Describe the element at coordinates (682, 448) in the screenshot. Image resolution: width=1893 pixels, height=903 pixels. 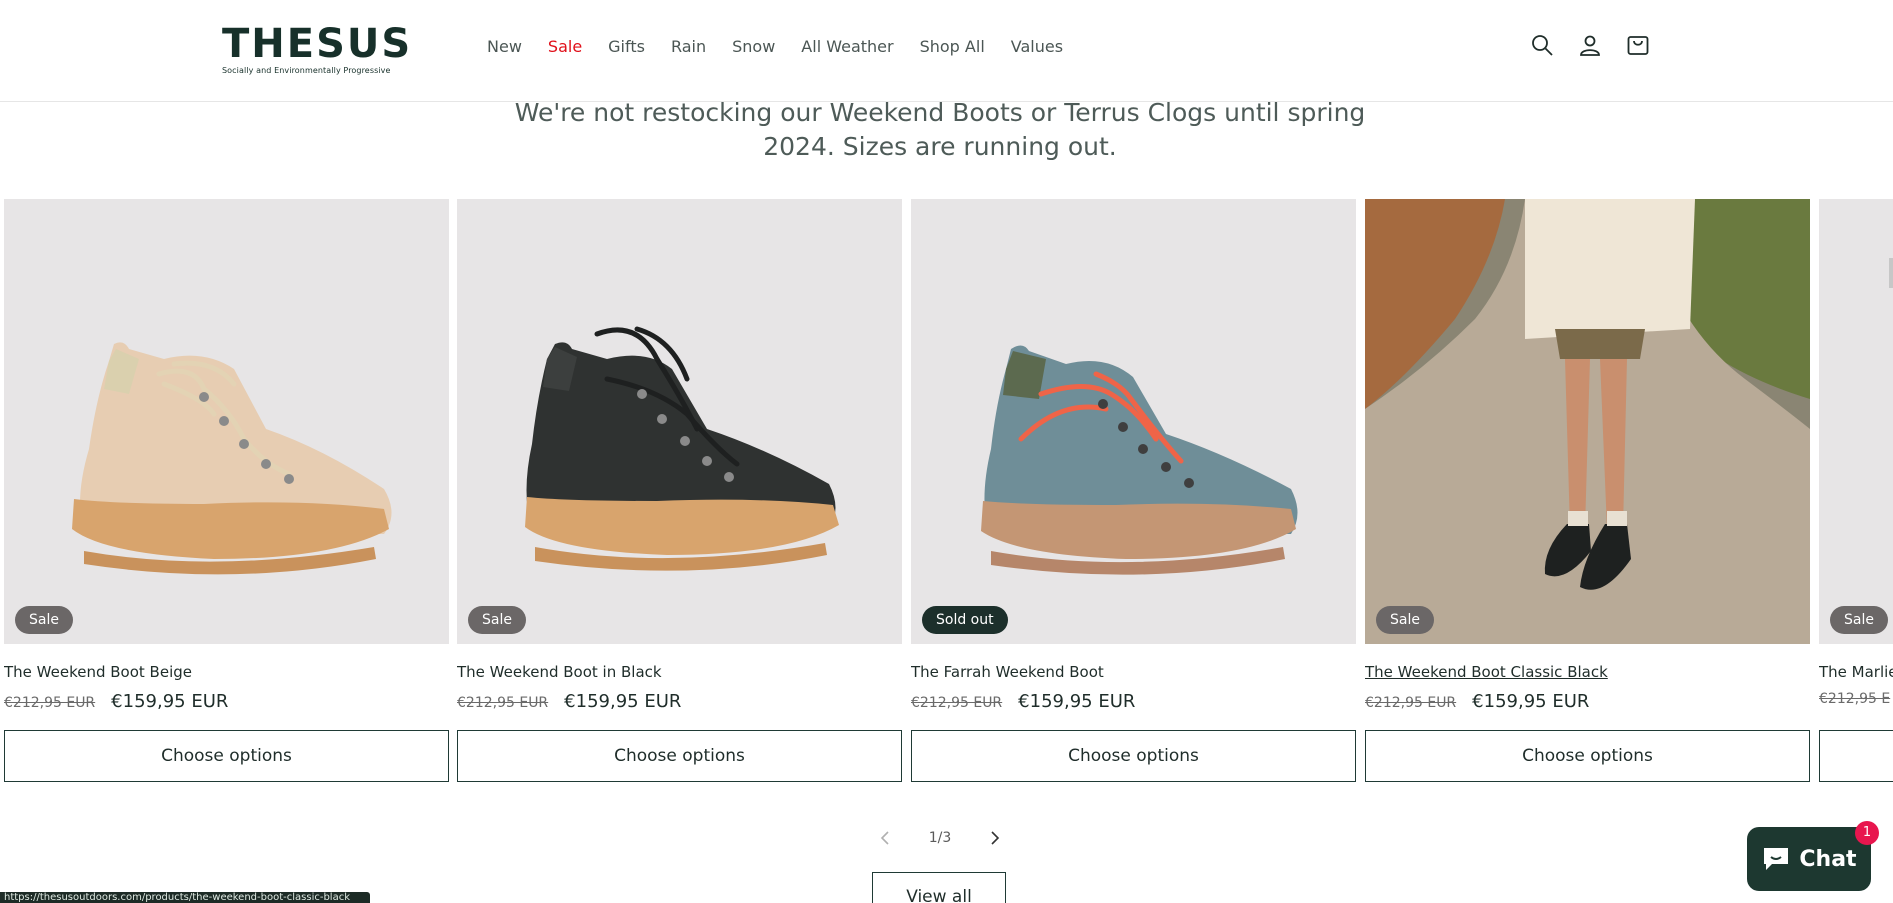
I see `black-boot-image` at that location.